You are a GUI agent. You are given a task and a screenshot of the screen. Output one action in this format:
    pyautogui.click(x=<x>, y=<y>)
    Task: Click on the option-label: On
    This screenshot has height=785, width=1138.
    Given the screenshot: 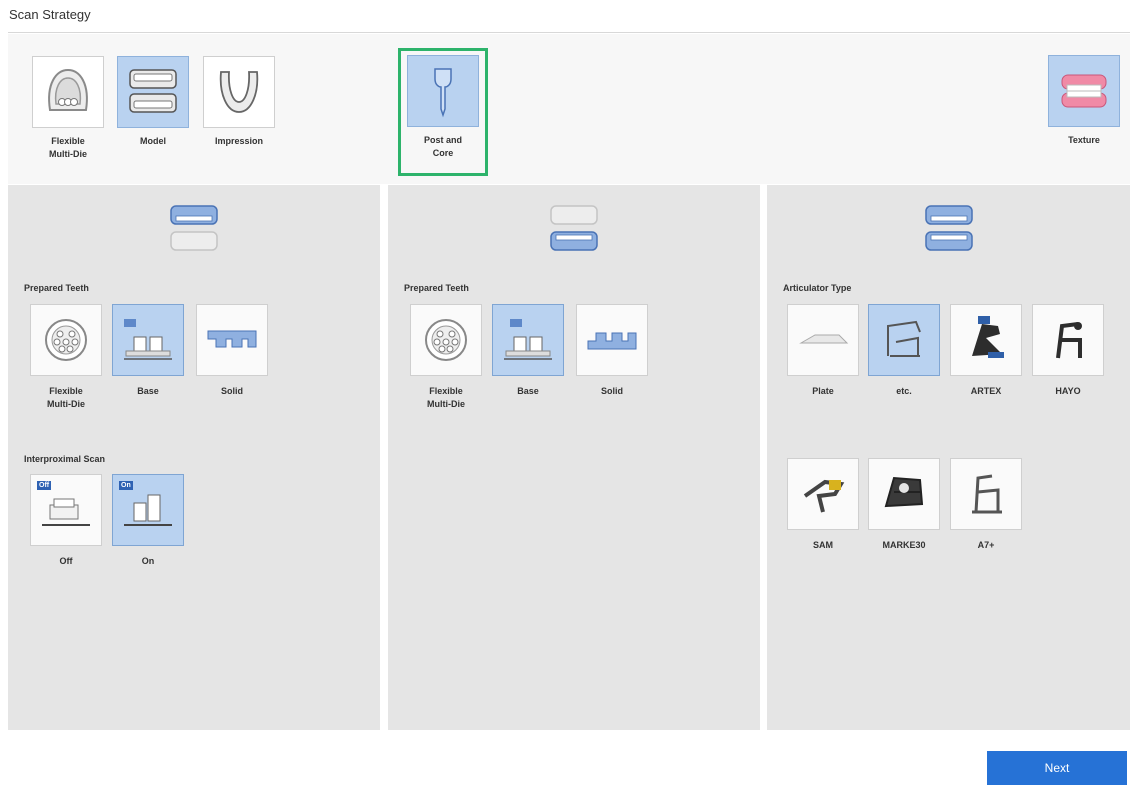 What is the action you would take?
    pyautogui.click(x=148, y=561)
    